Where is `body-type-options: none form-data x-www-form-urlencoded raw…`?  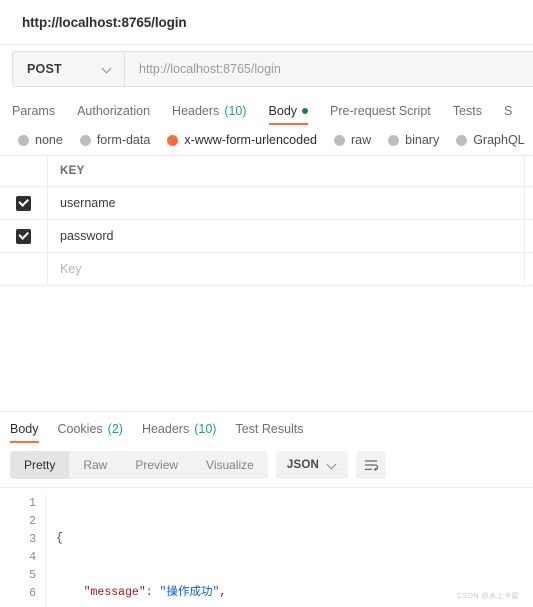
body-type-options: none form-data x-www-form-urlencoded raw… is located at coordinates (266, 140).